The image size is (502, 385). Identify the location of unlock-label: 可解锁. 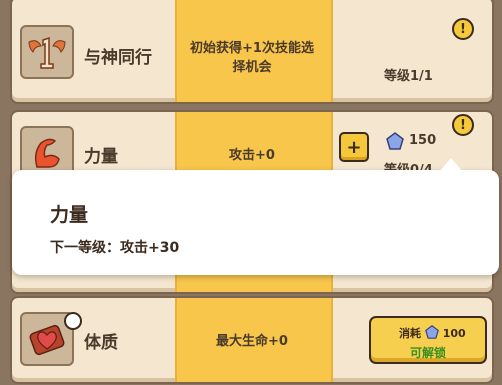
(427, 353).